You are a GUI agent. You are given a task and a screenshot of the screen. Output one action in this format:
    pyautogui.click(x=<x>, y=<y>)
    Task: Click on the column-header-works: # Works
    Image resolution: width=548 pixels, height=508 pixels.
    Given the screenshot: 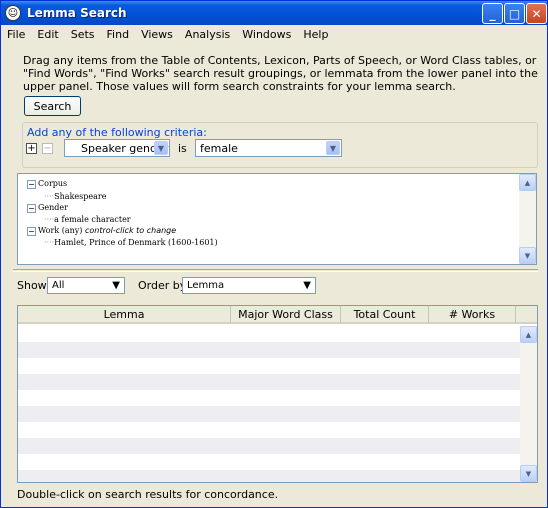 What is the action you would take?
    pyautogui.click(x=472, y=314)
    